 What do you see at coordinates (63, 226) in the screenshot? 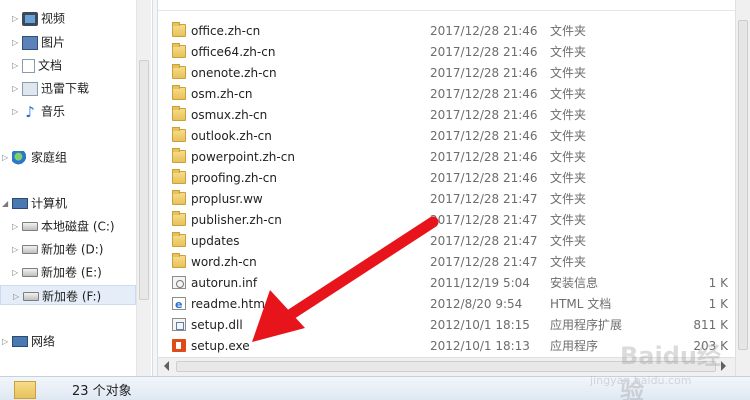
I see `nav-item-drive-c: ▷ 本地磁盘 (C:)` at bounding box center [63, 226].